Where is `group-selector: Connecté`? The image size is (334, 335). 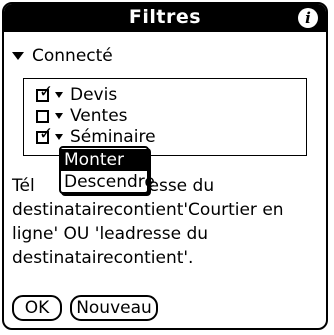
group-selector: Connecté is located at coordinates (62, 56).